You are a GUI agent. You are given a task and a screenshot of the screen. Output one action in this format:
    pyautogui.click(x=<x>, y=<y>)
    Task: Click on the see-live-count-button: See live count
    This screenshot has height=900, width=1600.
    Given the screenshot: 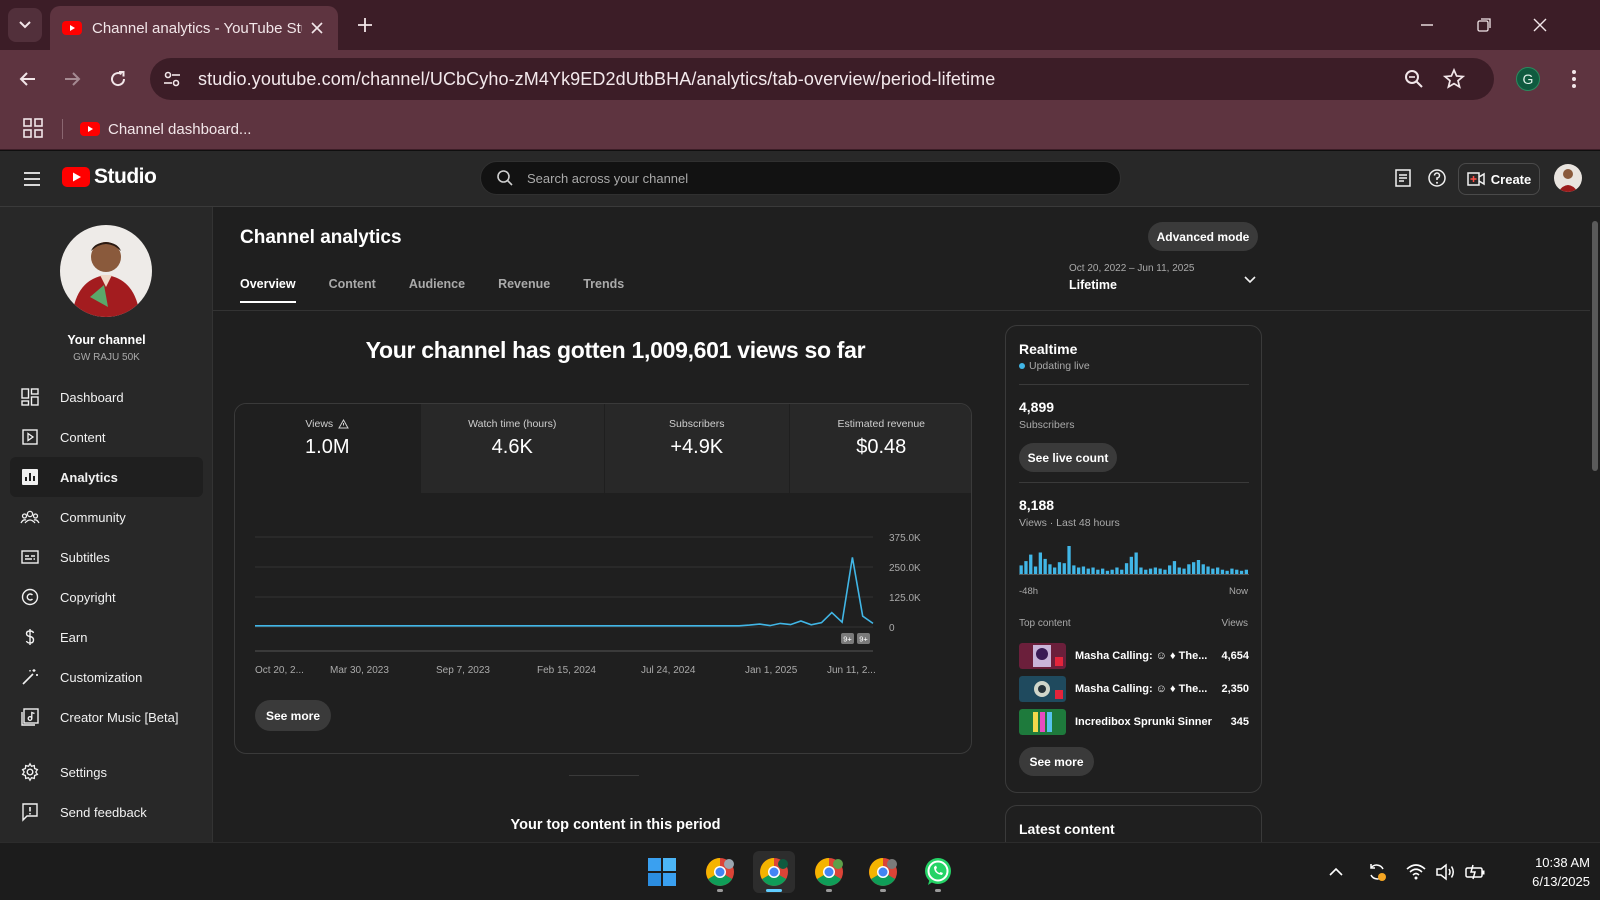 What is the action you would take?
    pyautogui.click(x=1068, y=457)
    